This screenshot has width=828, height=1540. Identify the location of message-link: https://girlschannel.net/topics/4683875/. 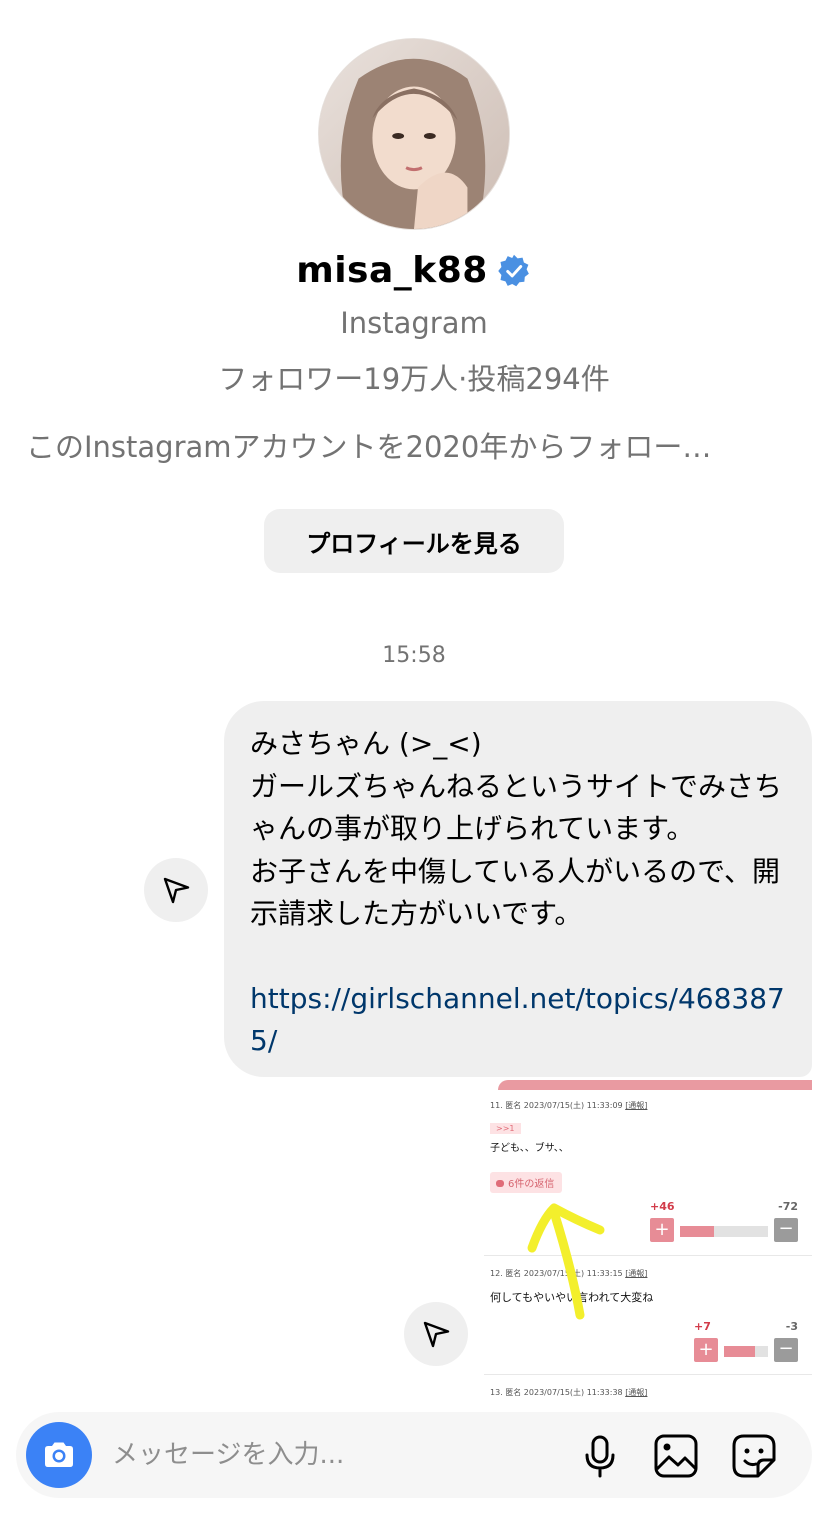
(518, 1020).